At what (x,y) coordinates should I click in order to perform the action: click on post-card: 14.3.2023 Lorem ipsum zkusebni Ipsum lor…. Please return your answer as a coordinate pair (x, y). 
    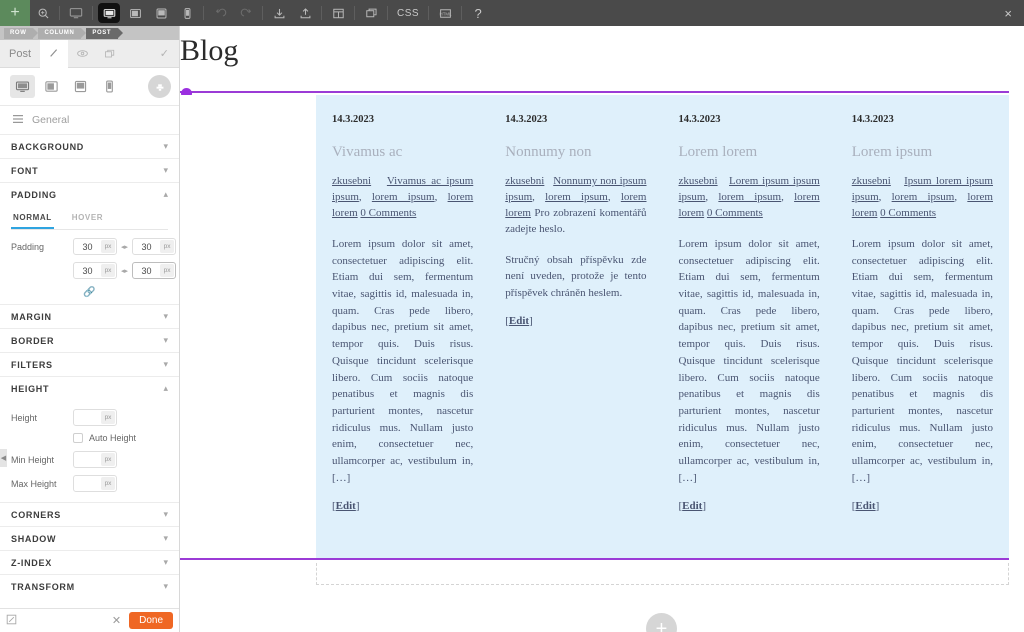
    Looking at the image, I should click on (922, 326).